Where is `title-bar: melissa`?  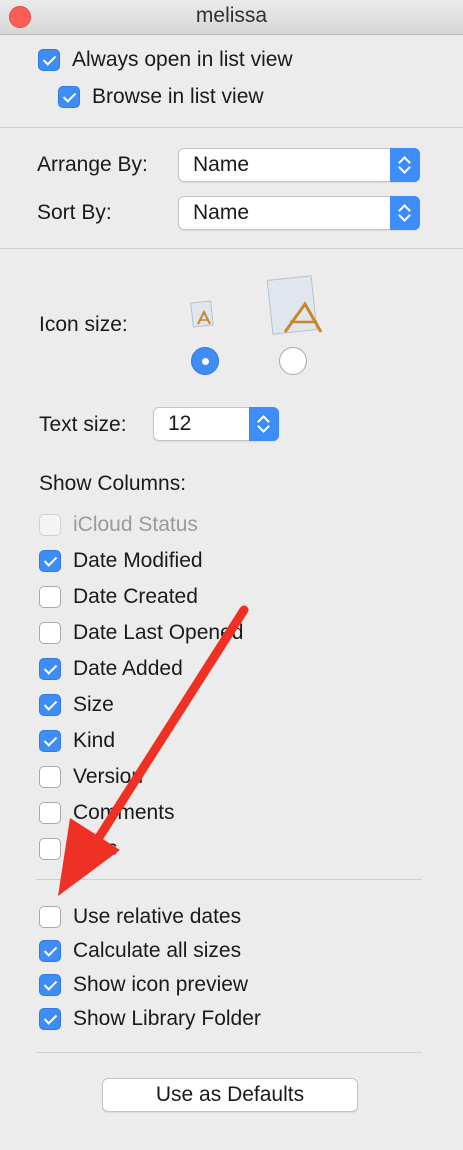 title-bar: melissa is located at coordinates (231, 17).